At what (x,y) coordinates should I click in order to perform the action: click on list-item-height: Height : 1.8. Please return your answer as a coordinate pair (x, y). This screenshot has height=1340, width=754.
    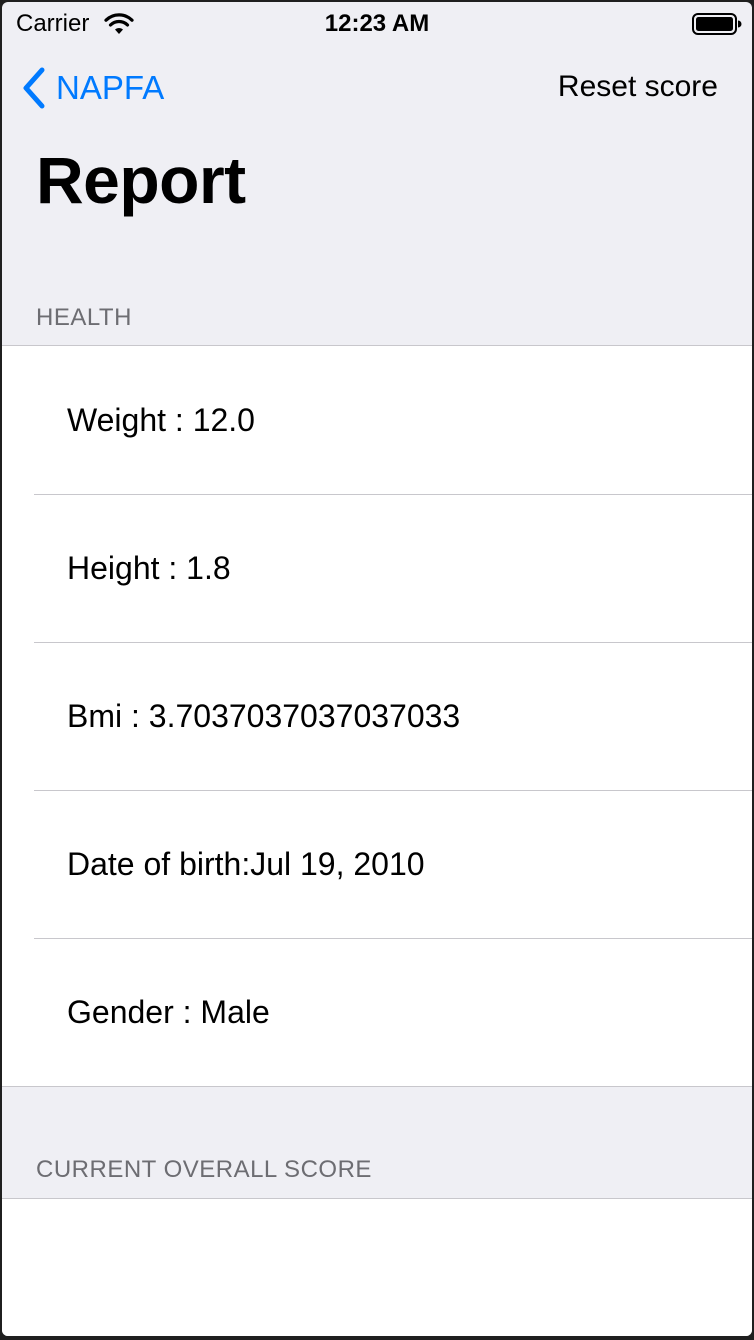
    Looking at the image, I should click on (377, 568).